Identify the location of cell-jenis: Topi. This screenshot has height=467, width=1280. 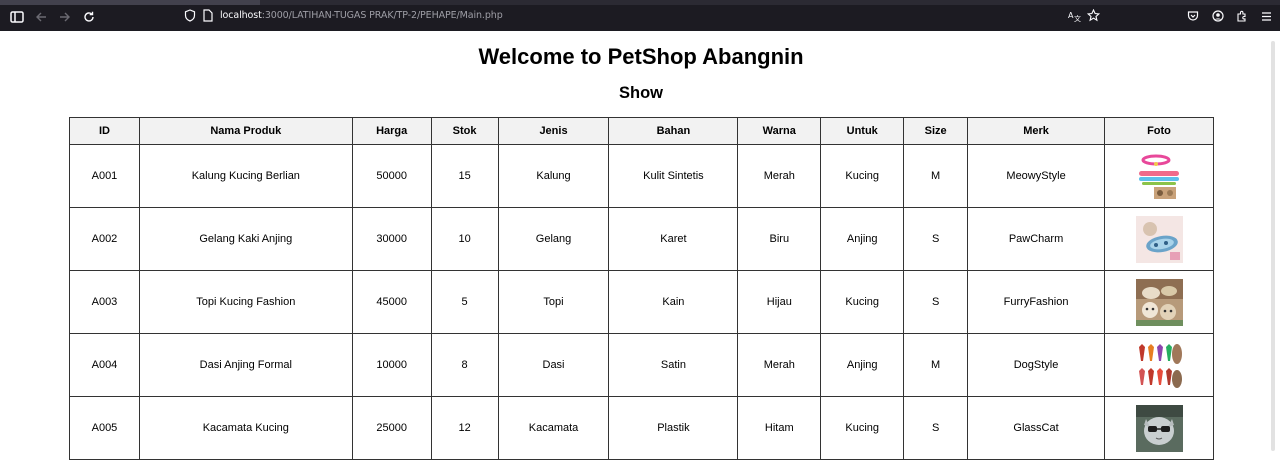
(553, 302).